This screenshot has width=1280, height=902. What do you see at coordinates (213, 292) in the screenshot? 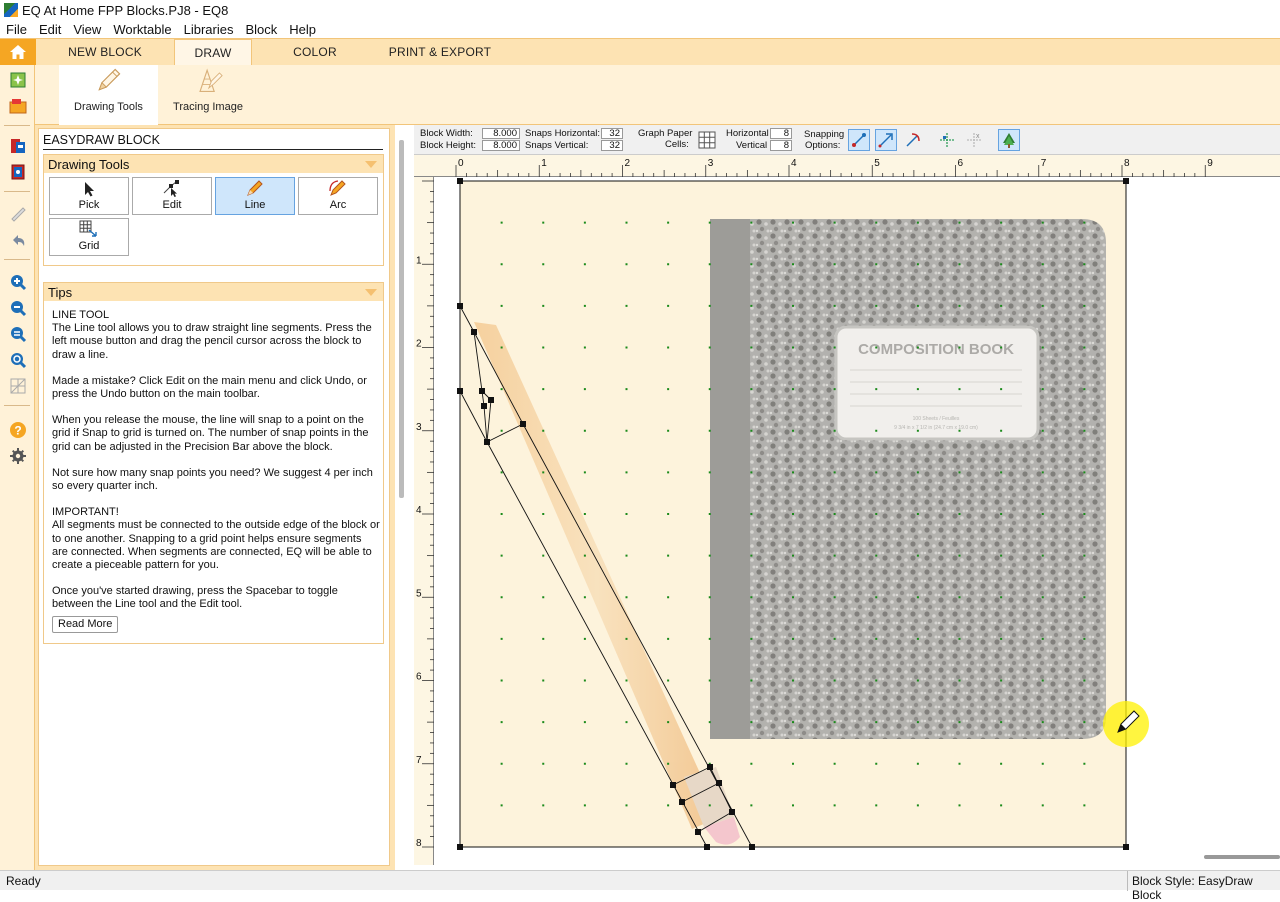
I see `tips-header: Tips` at bounding box center [213, 292].